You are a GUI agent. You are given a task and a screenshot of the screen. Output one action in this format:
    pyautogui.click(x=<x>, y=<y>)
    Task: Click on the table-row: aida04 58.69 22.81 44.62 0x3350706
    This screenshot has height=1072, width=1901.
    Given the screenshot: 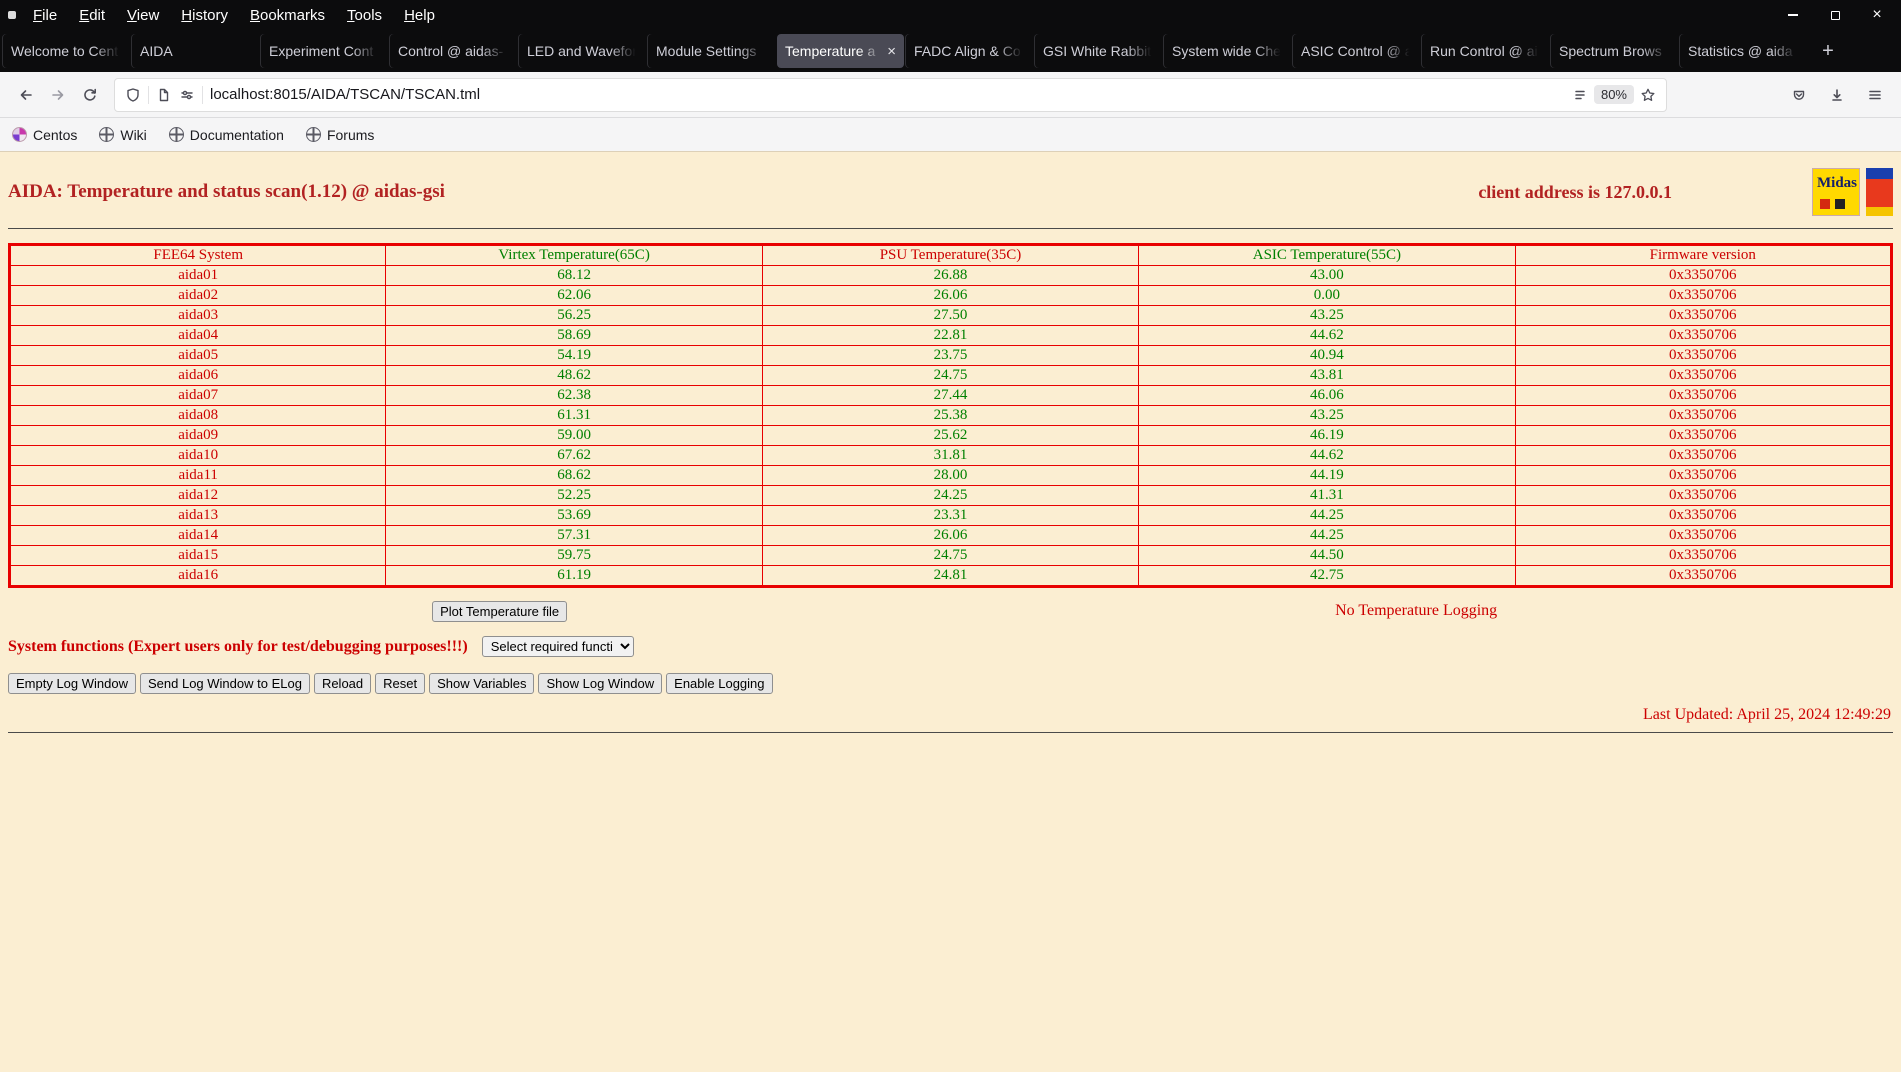 What is the action you would take?
    pyautogui.click(x=950, y=335)
    